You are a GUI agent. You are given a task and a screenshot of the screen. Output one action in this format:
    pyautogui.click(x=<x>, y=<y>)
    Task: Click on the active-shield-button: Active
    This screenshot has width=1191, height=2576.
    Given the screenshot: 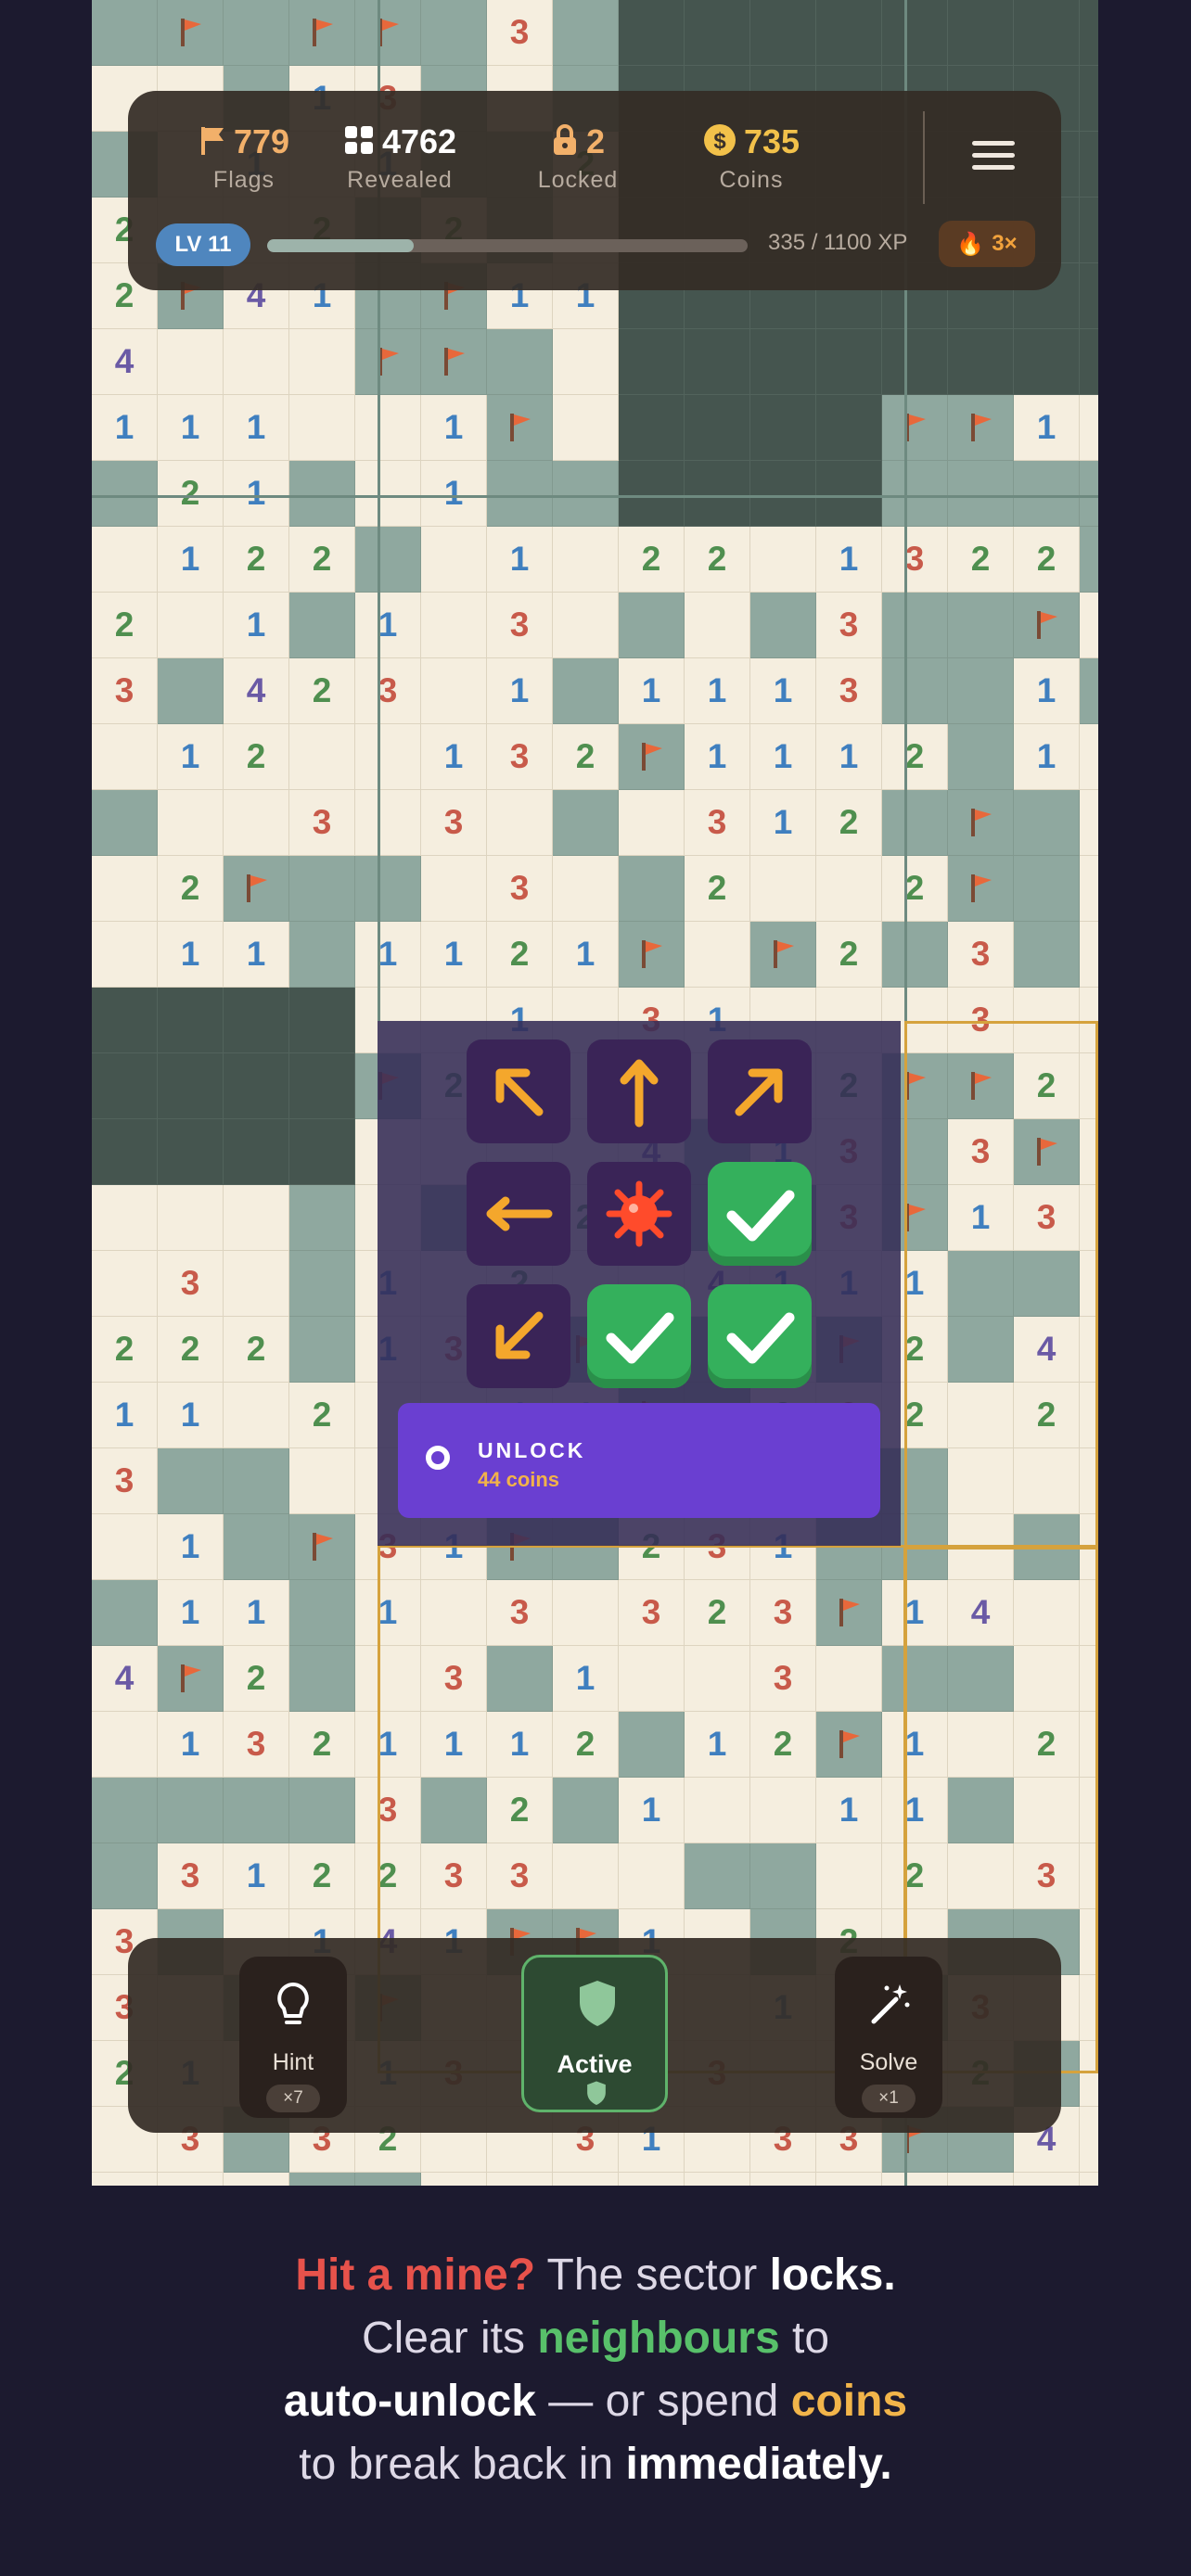 What is the action you would take?
    pyautogui.click(x=594, y=2034)
    